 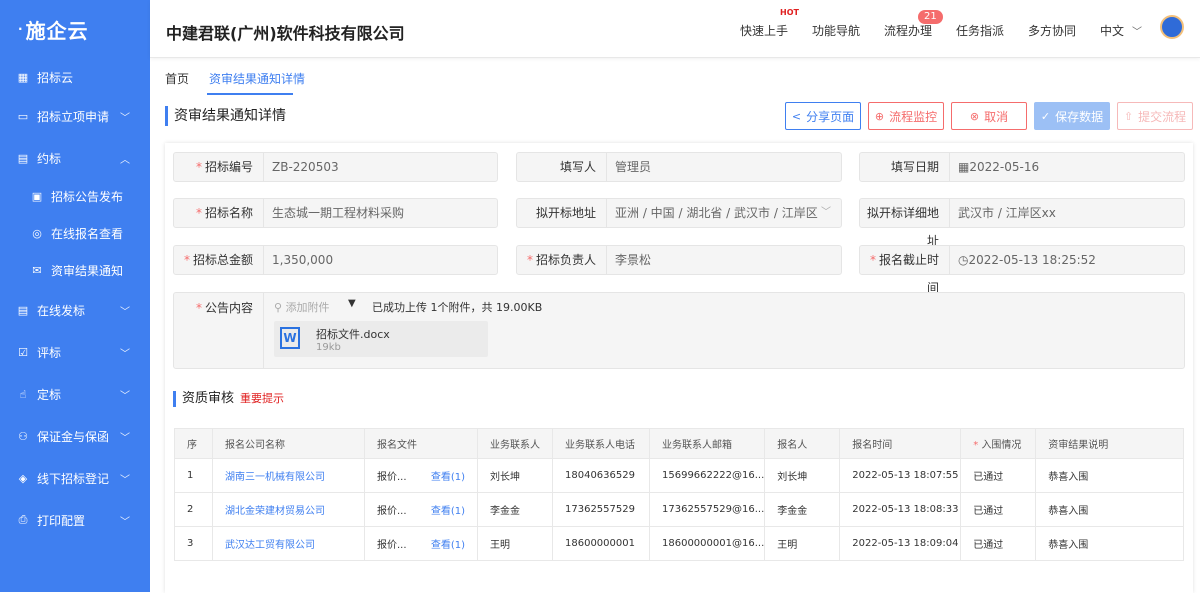 What do you see at coordinates (250, 94) in the screenshot?
I see `active-tab-indicator` at bounding box center [250, 94].